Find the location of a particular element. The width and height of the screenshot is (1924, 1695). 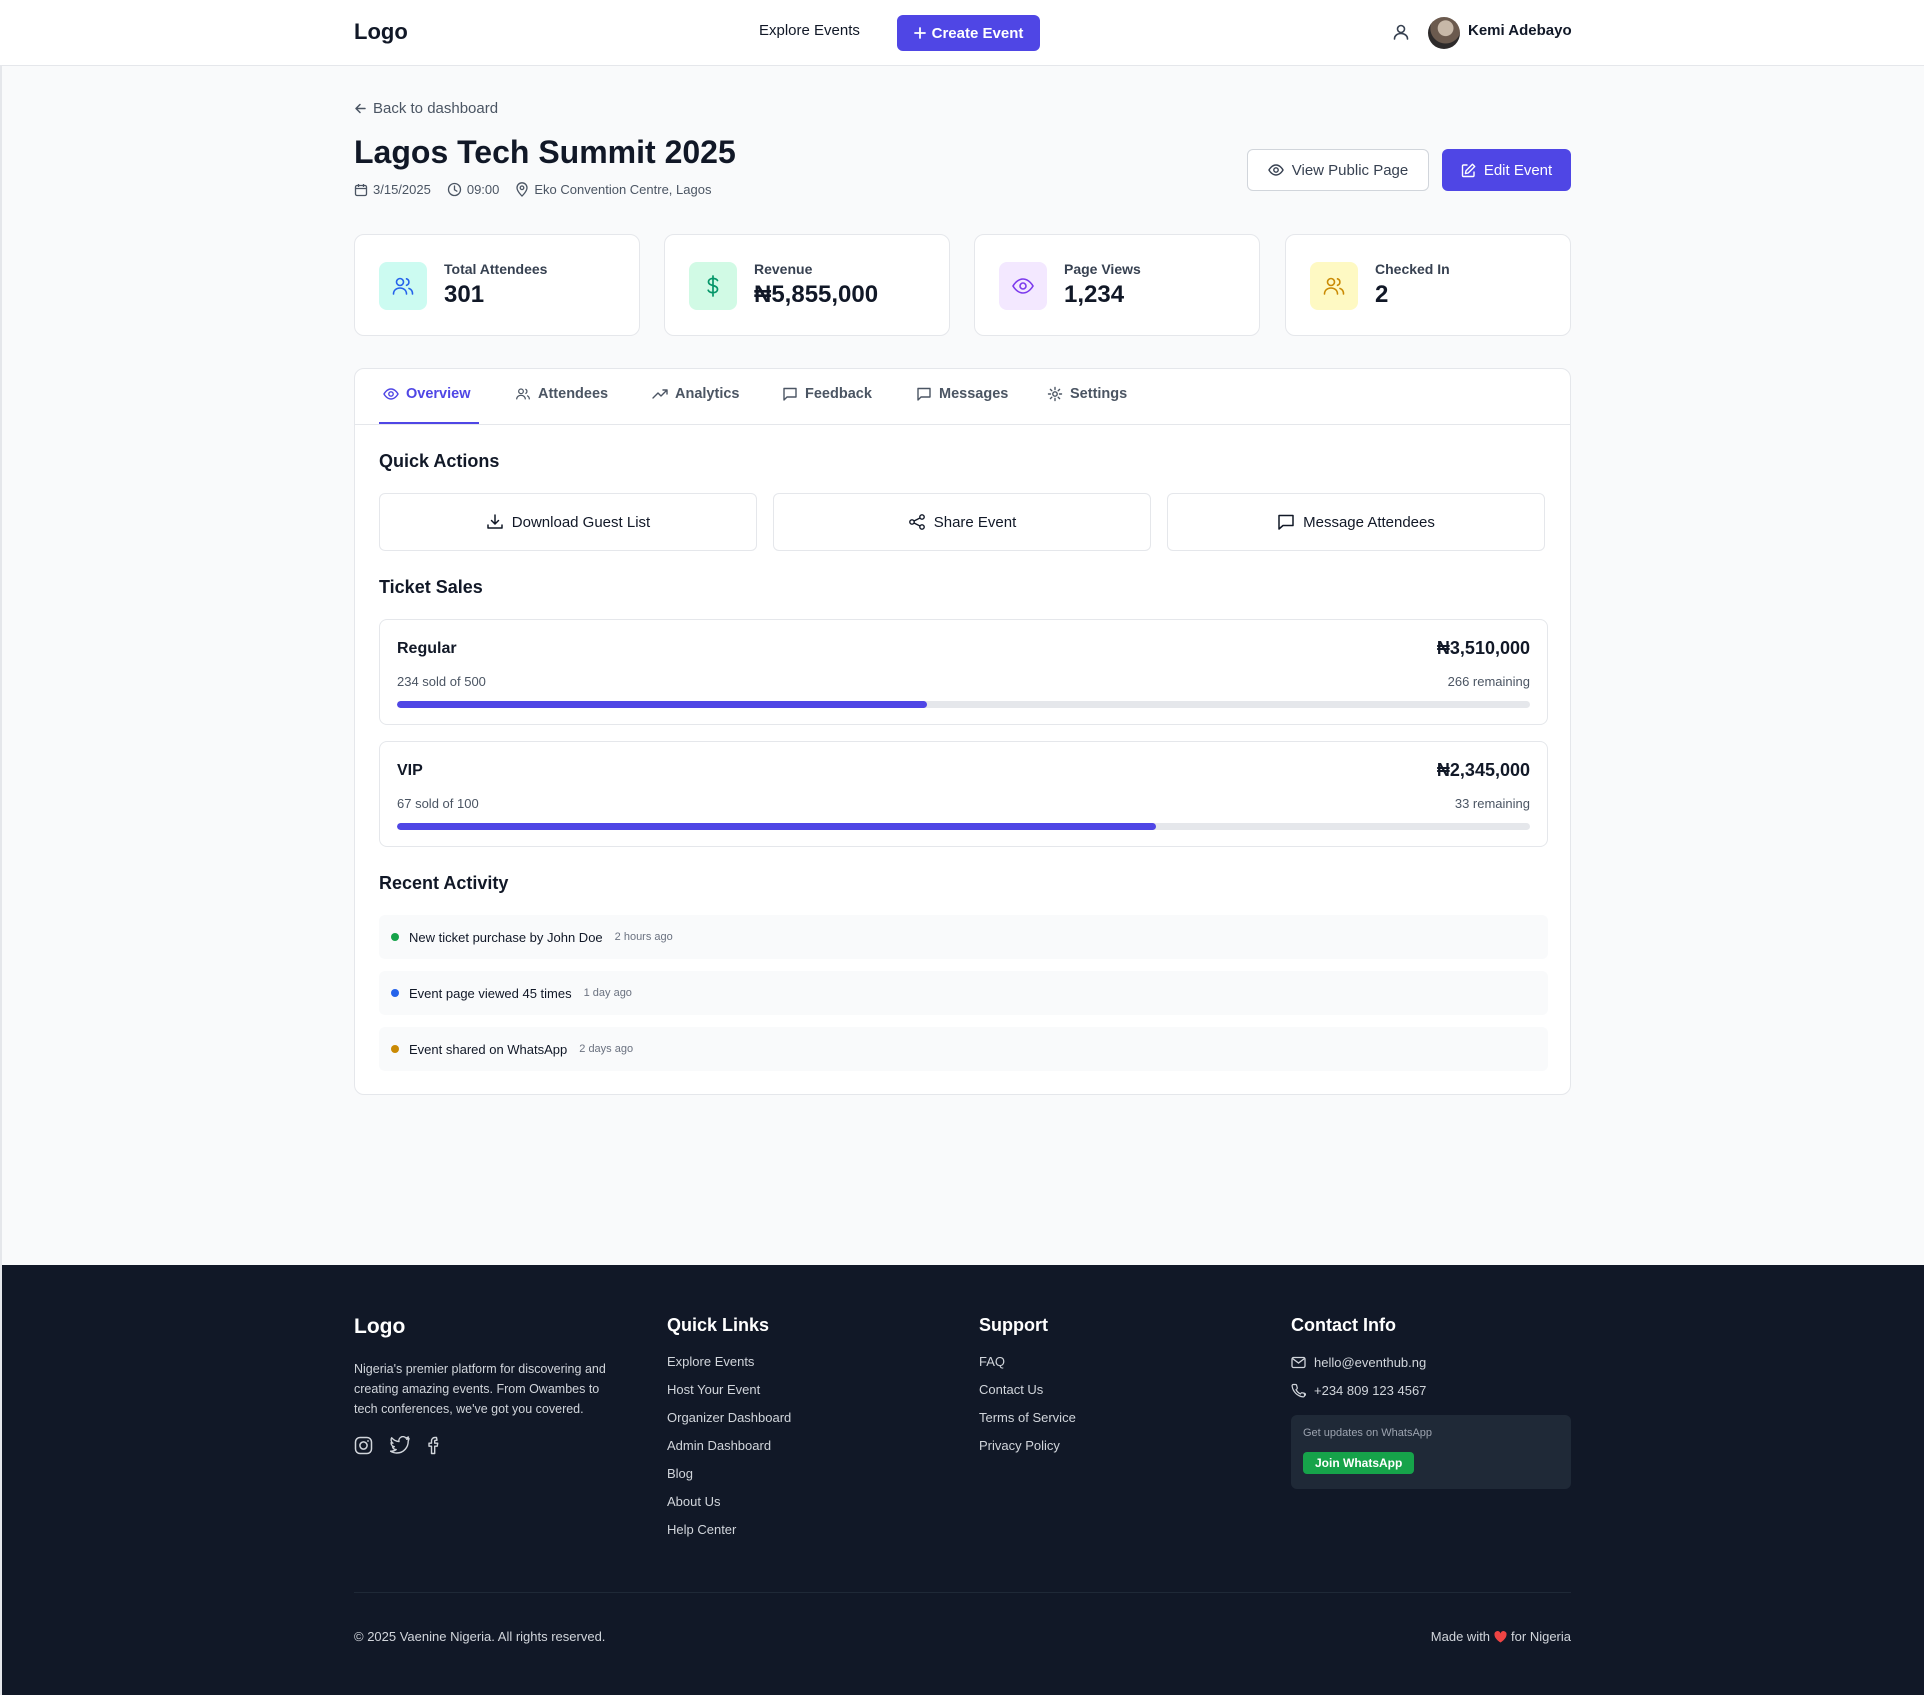

tab-label: Settings is located at coordinates (1099, 394).